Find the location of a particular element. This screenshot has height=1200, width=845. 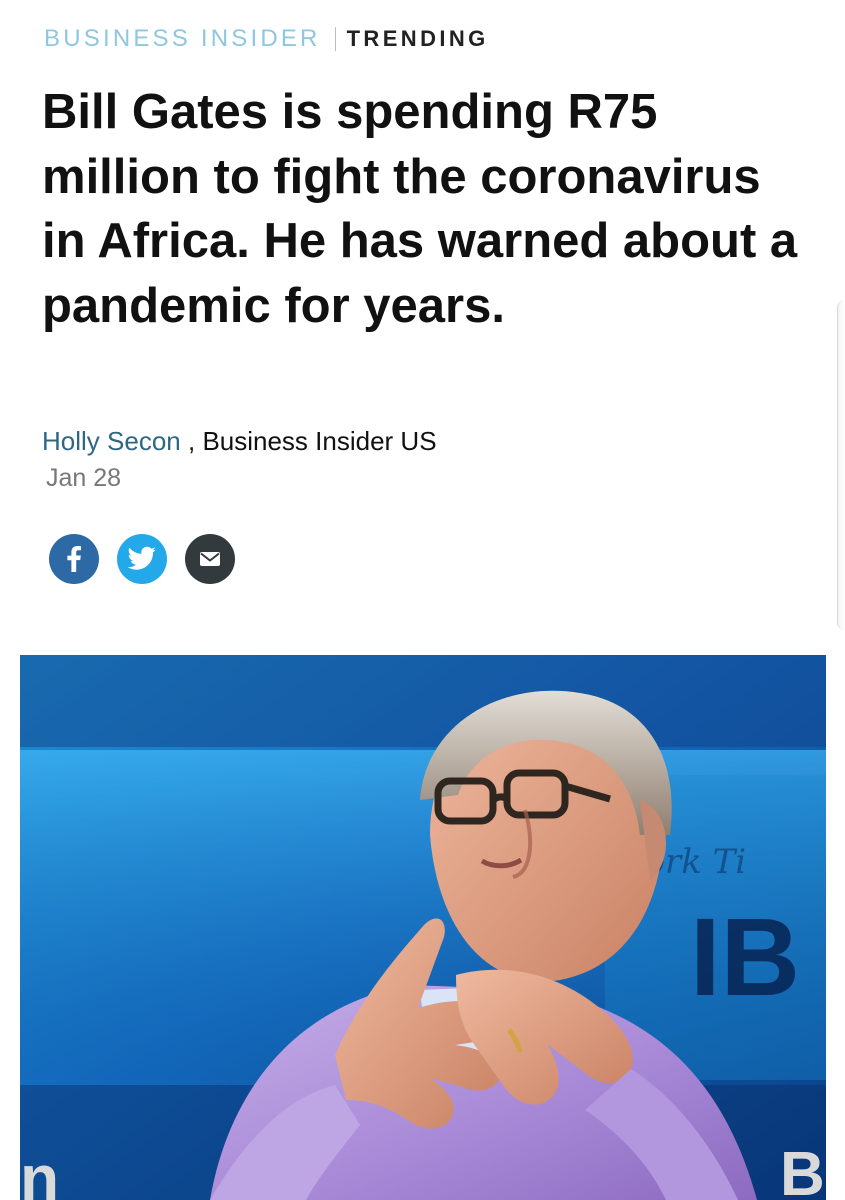

publication-name: Business Insider US is located at coordinates (319, 441).